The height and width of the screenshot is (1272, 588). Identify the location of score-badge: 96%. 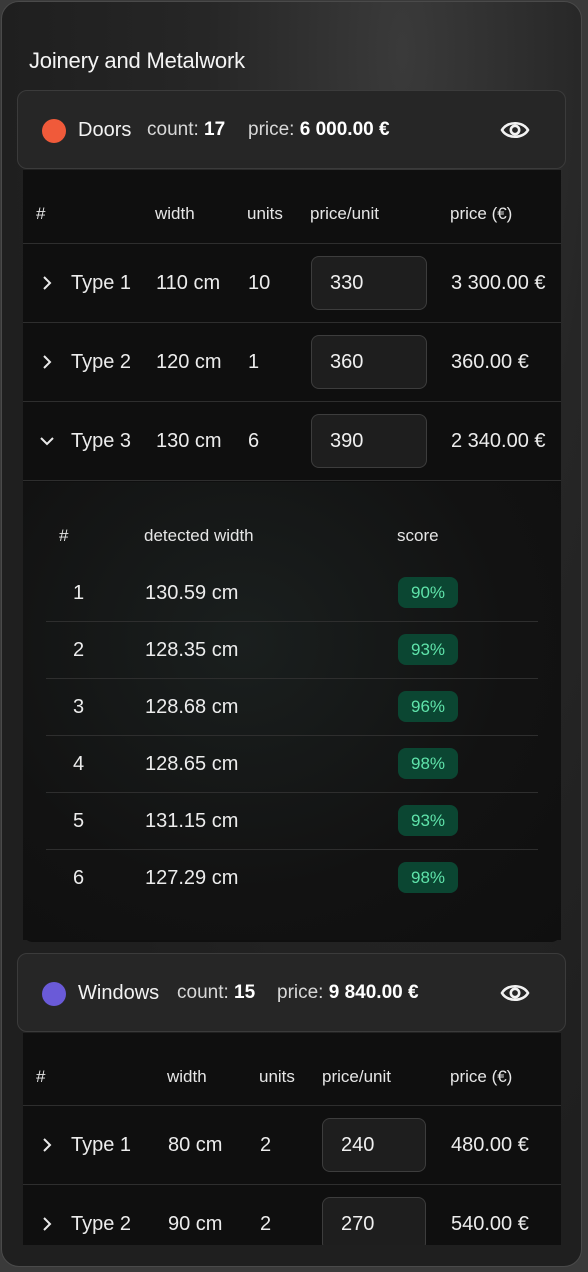
(428, 706).